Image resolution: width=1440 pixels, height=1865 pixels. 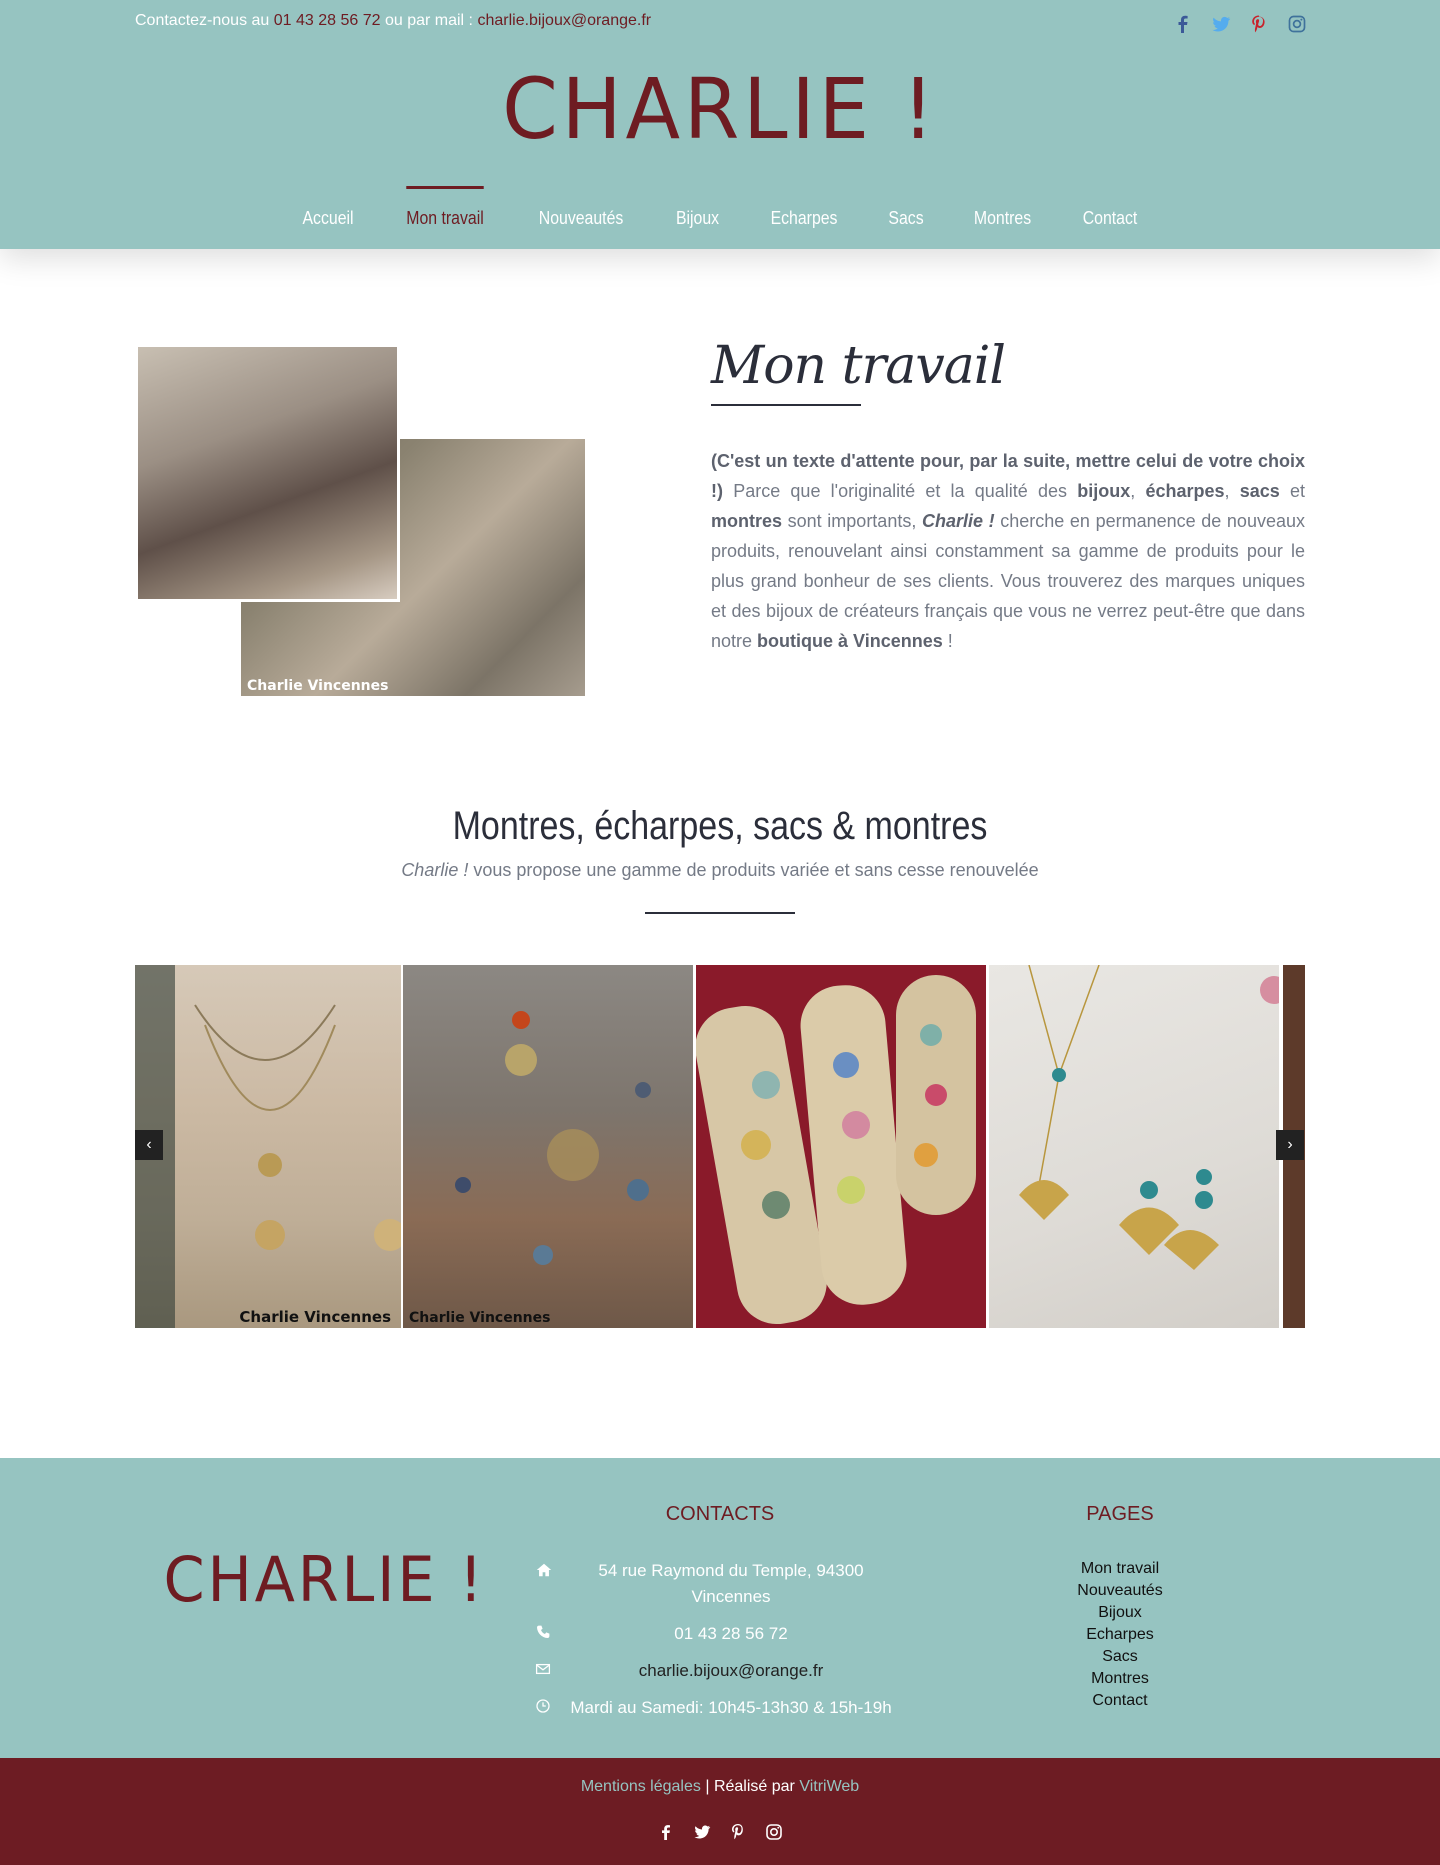 I want to click on footer-link-mon-travail: Mon travail, so click(x=1120, y=1569).